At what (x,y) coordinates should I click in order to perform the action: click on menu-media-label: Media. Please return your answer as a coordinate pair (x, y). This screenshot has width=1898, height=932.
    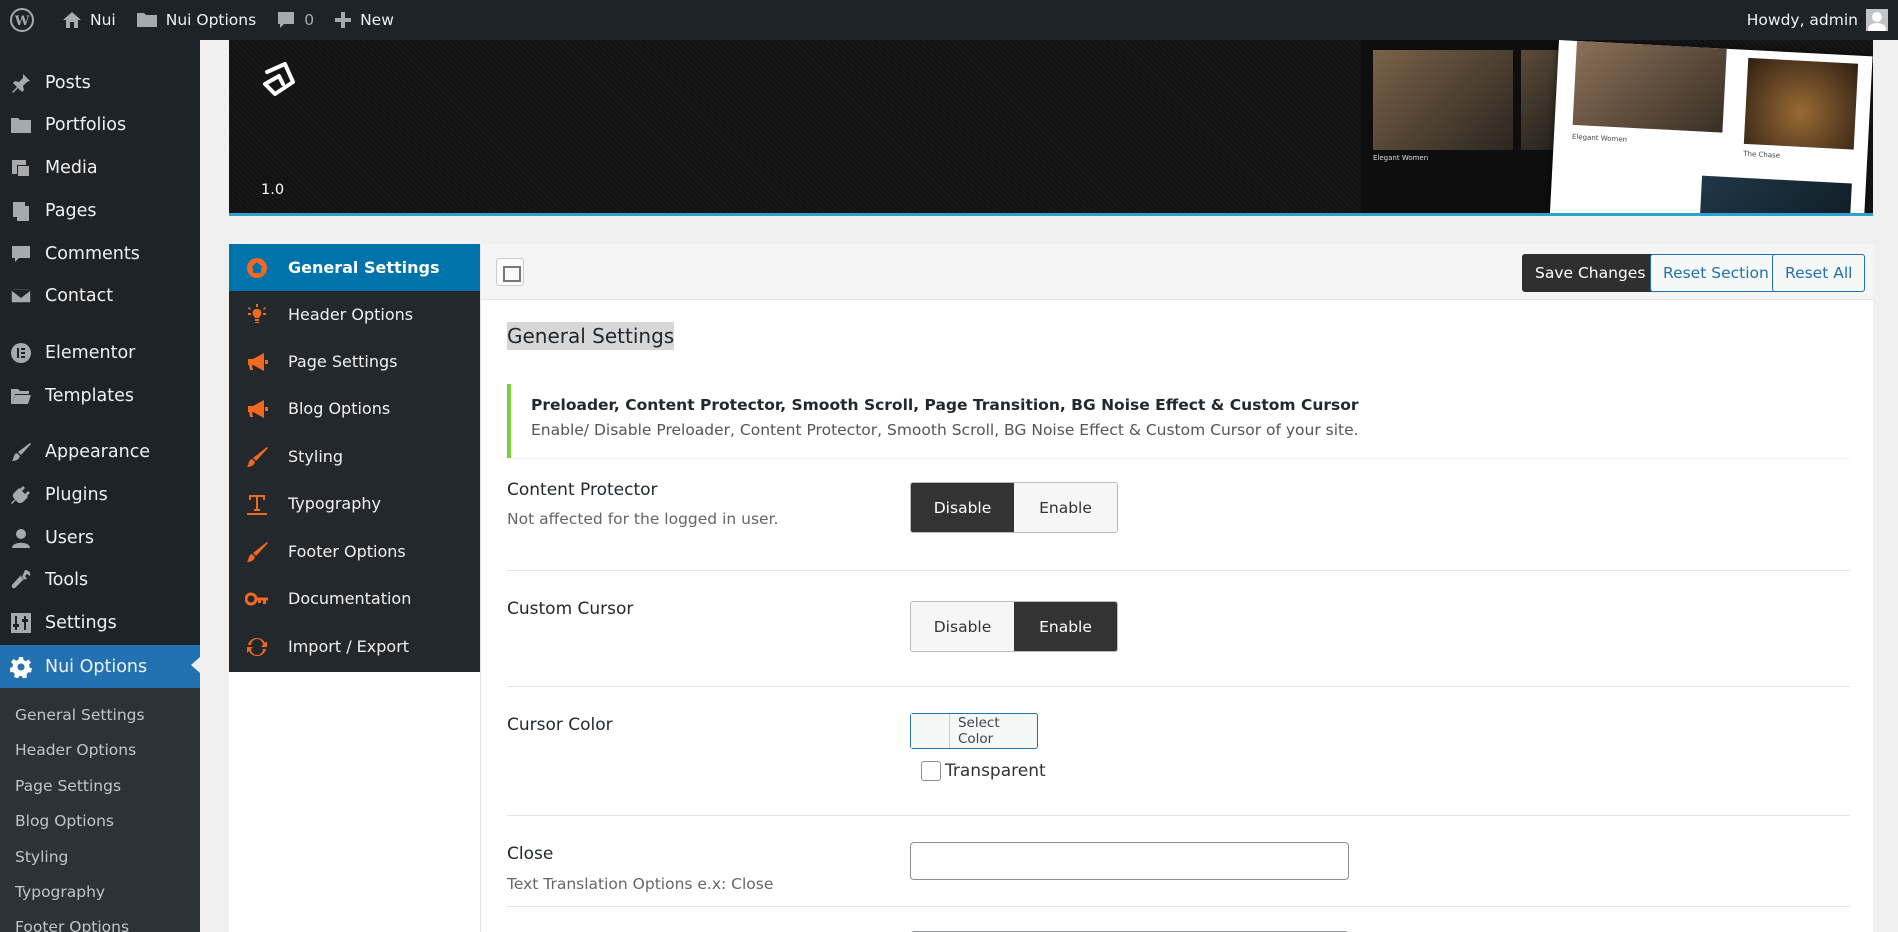
    Looking at the image, I should click on (71, 168).